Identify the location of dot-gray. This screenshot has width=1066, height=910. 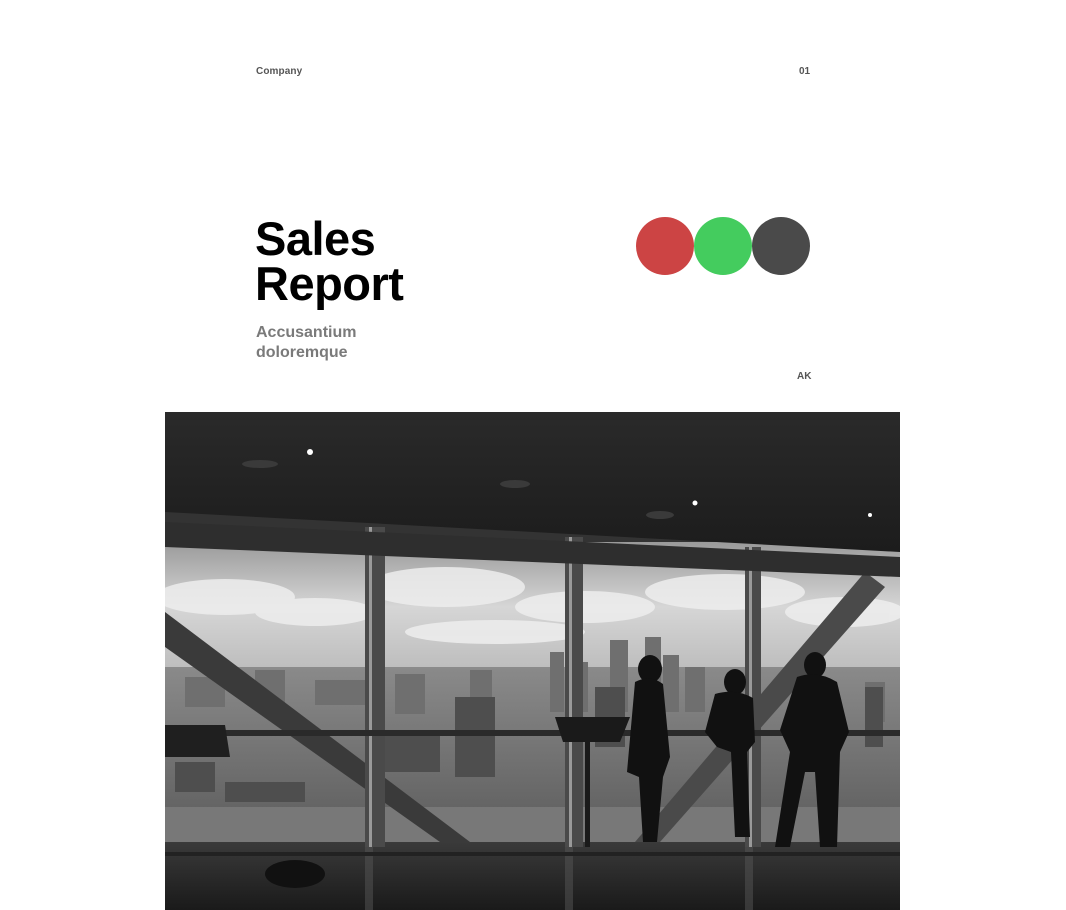
(781, 246).